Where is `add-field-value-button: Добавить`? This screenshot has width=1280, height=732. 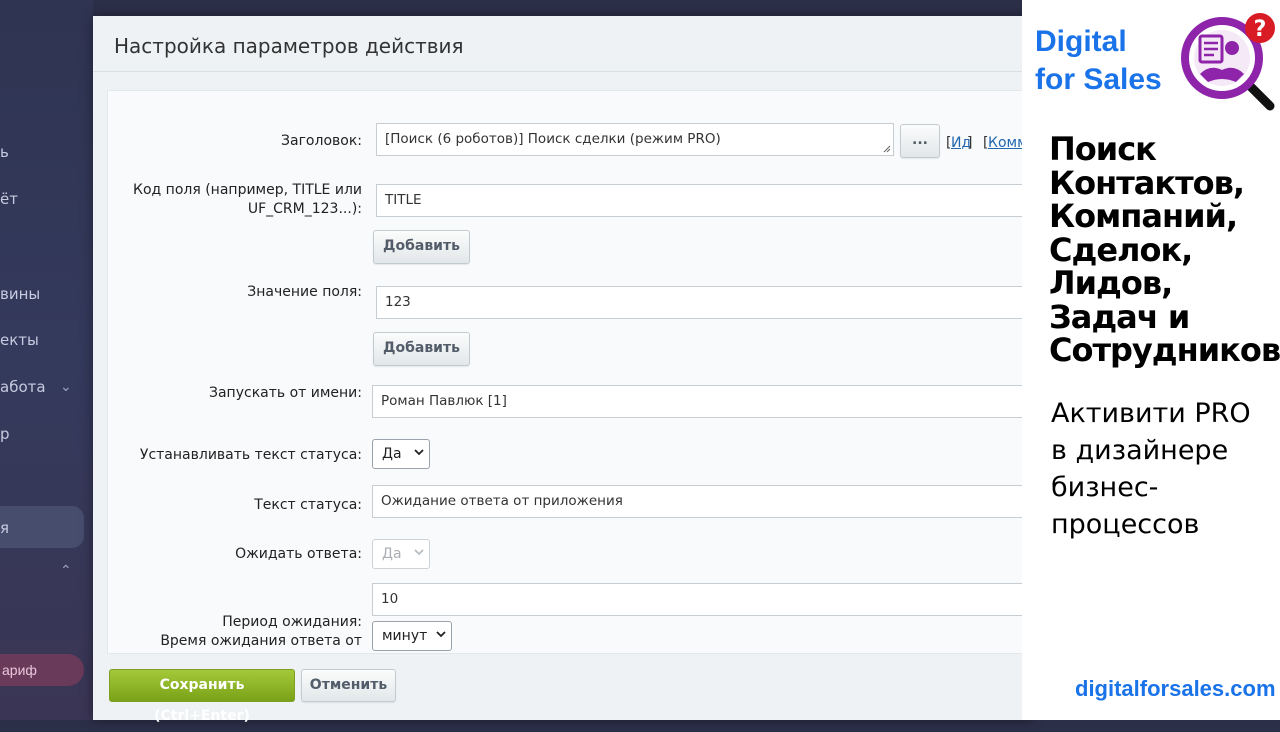 add-field-value-button: Добавить is located at coordinates (421, 349).